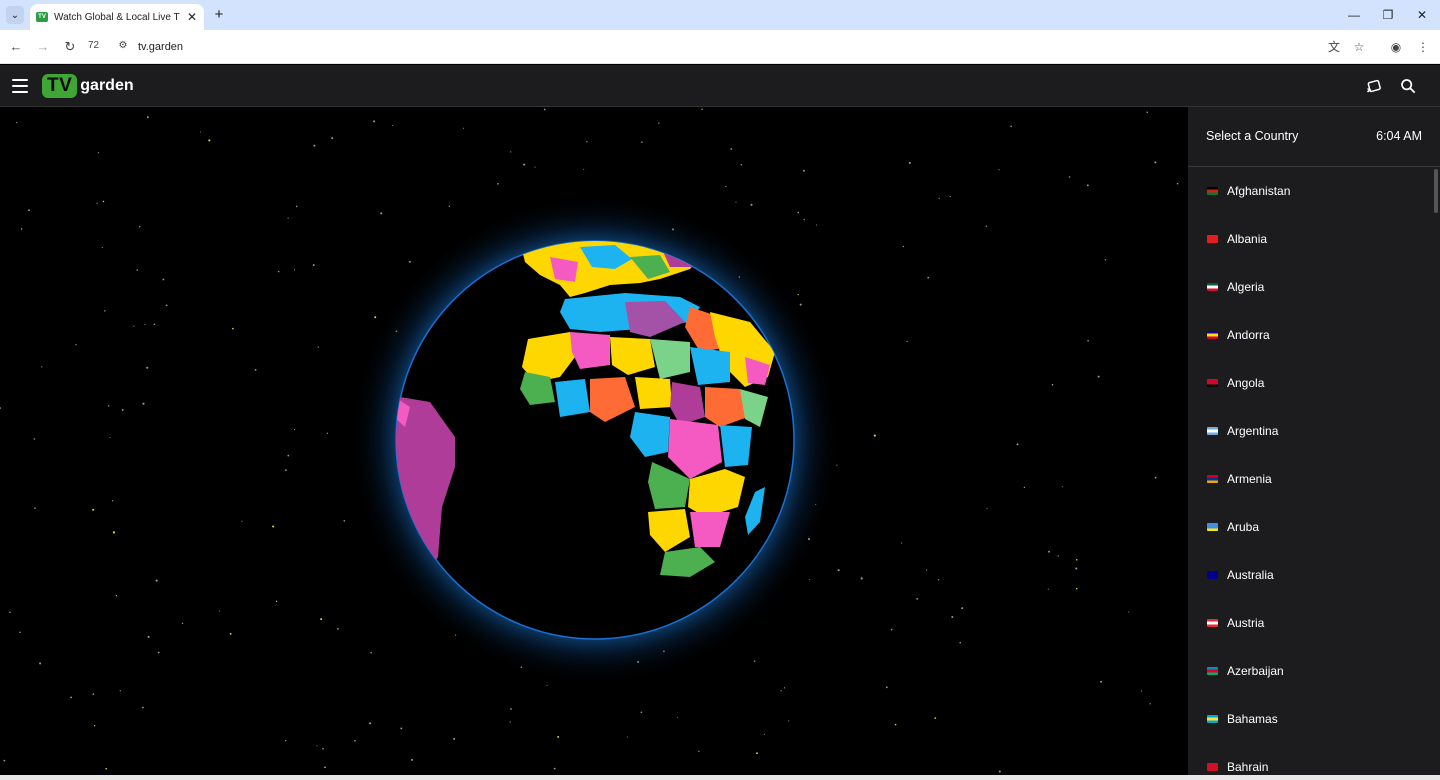  I want to click on close-window-icon: ✕, so click(1422, 15).